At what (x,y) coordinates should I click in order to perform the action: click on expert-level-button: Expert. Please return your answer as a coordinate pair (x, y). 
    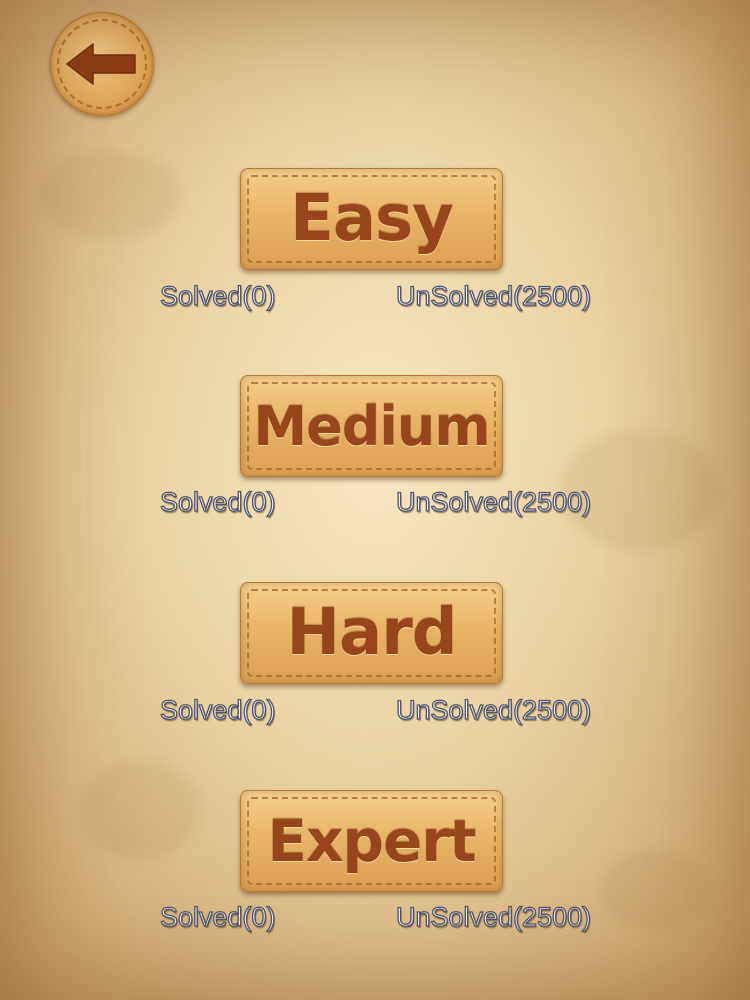
    Looking at the image, I should click on (371, 841).